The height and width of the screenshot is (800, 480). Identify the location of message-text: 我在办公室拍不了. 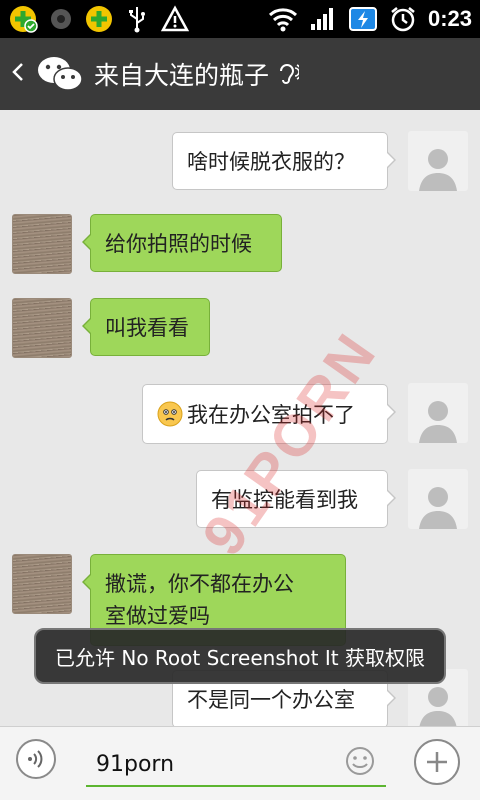
(271, 415).